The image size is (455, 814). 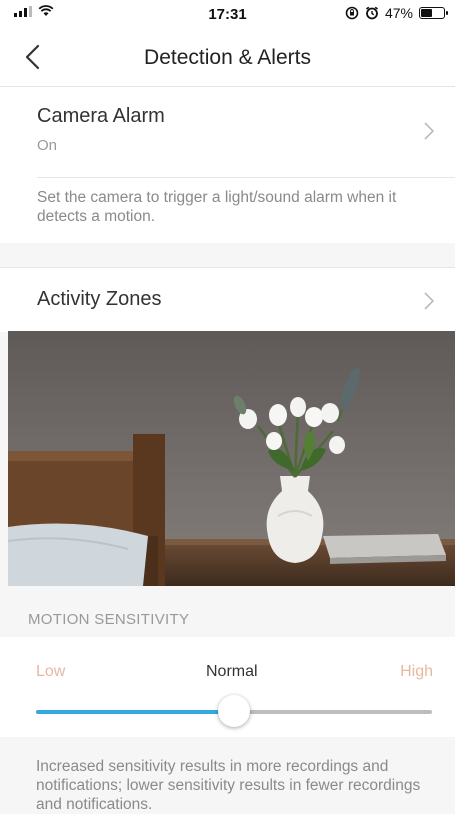 What do you see at coordinates (99, 299) in the screenshot?
I see `activity-zones-title: Activity Zones` at bounding box center [99, 299].